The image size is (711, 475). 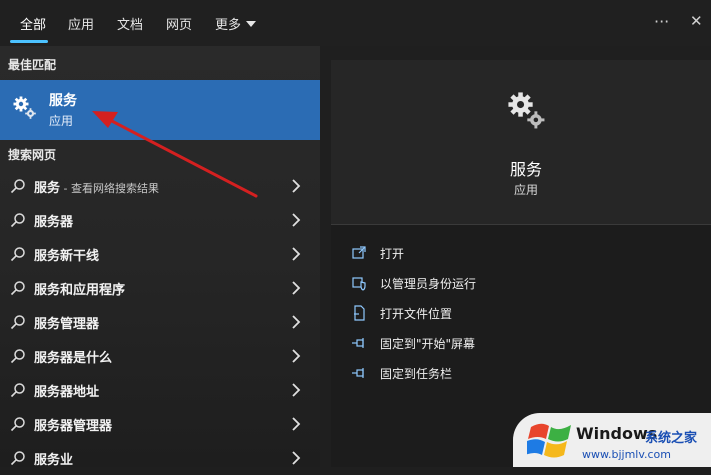 What do you see at coordinates (416, 374) in the screenshot?
I see `action-label: 固定到任务栏` at bounding box center [416, 374].